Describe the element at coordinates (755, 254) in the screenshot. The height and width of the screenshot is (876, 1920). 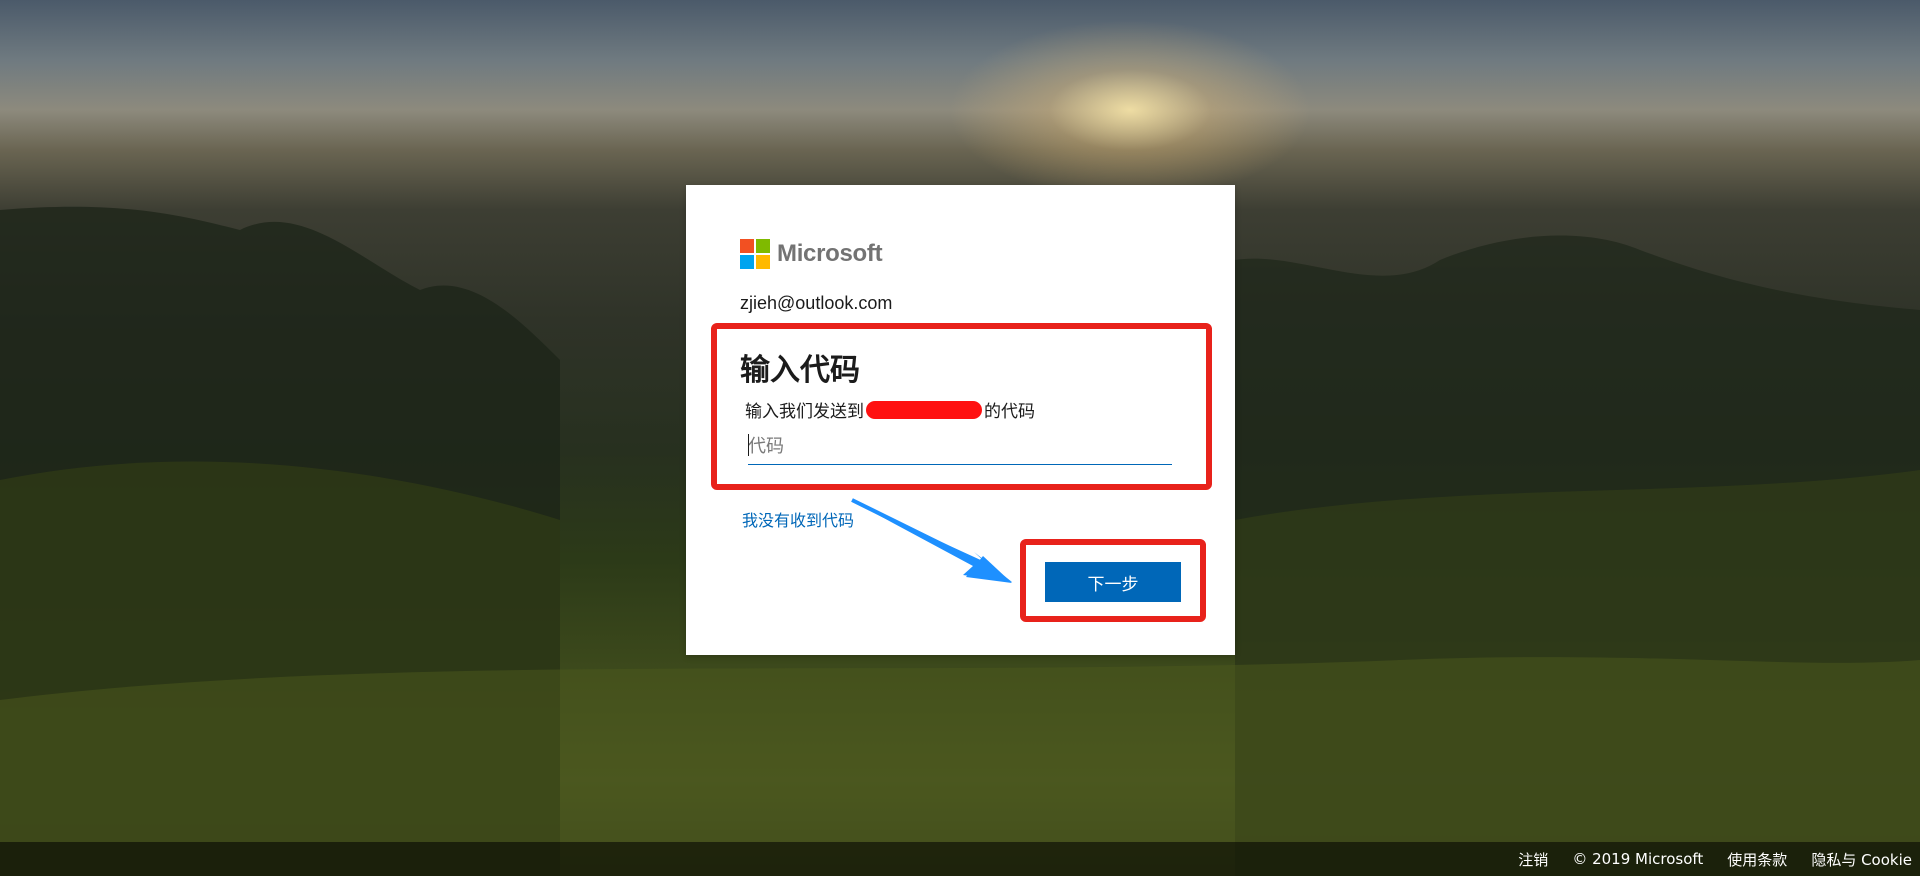
I see `microsoft-squares-icon` at that location.